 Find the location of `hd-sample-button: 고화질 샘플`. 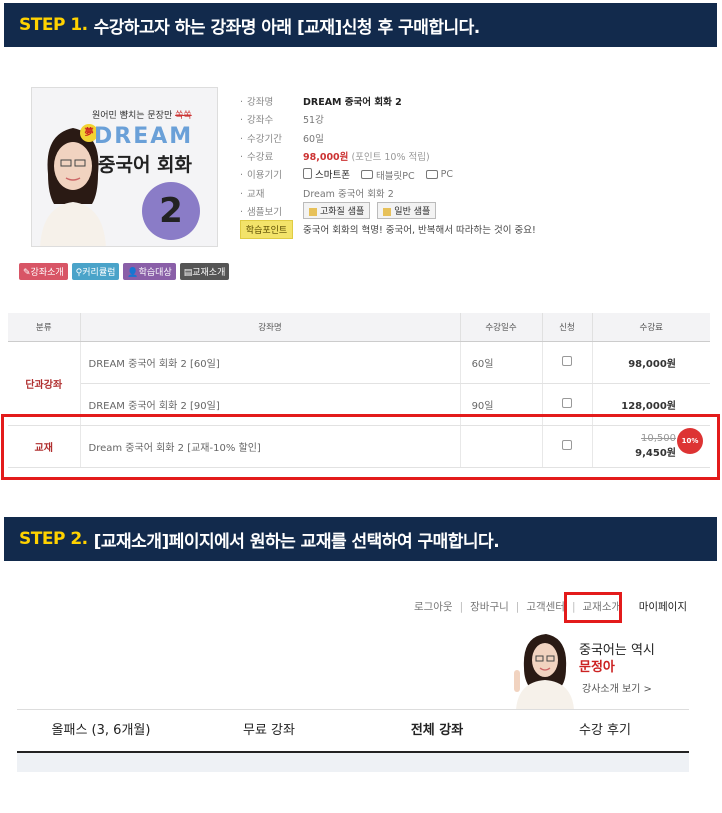

hd-sample-button: 고화질 샘플 is located at coordinates (337, 211).